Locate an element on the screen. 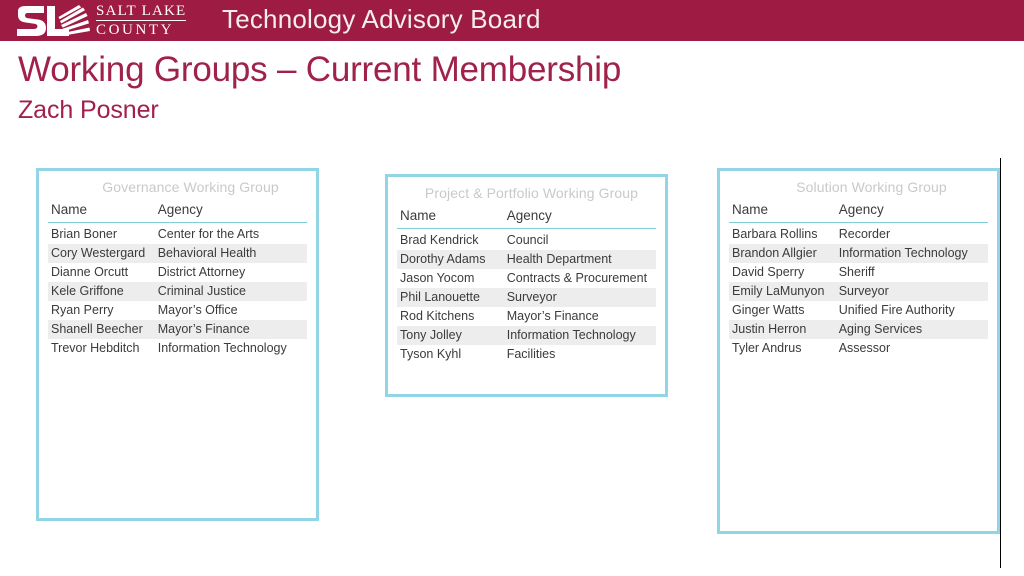 The width and height of the screenshot is (1024, 576). logo-line-1: SALT LAKE is located at coordinates (141, 12).